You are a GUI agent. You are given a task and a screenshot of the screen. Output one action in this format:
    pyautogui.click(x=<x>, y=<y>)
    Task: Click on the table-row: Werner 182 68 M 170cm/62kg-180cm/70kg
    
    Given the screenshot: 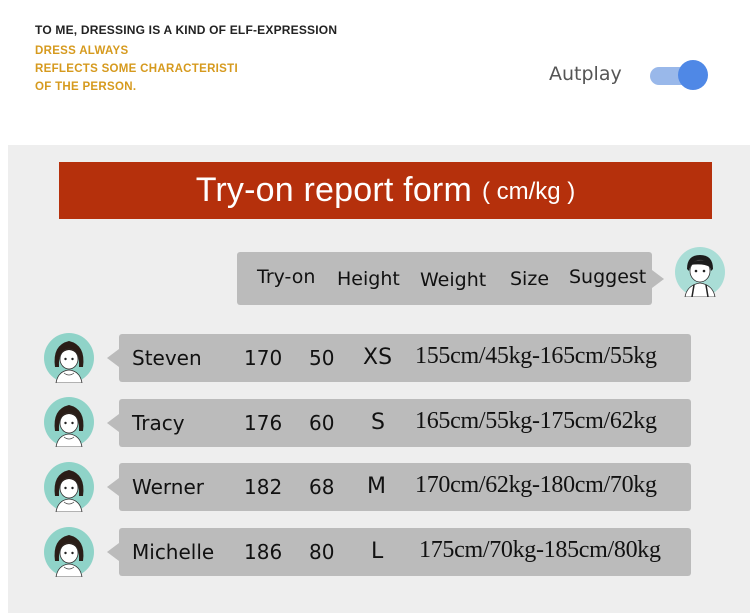 What is the action you would take?
    pyautogui.click(x=399, y=487)
    